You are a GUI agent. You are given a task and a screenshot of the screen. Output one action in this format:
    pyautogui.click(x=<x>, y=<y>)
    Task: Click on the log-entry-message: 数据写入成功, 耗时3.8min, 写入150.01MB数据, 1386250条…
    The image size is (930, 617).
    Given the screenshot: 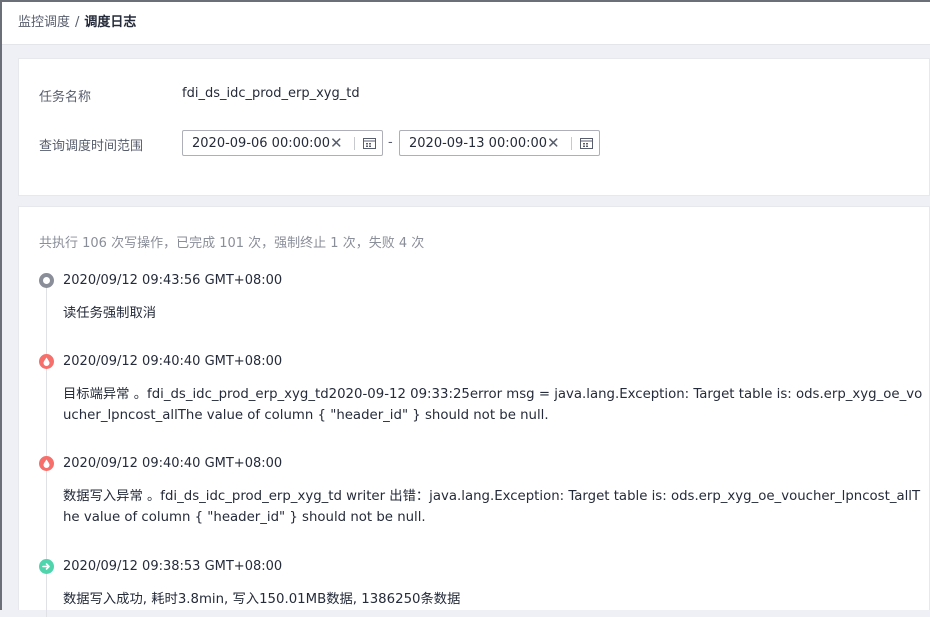 What is the action you would take?
    pyautogui.click(x=262, y=599)
    